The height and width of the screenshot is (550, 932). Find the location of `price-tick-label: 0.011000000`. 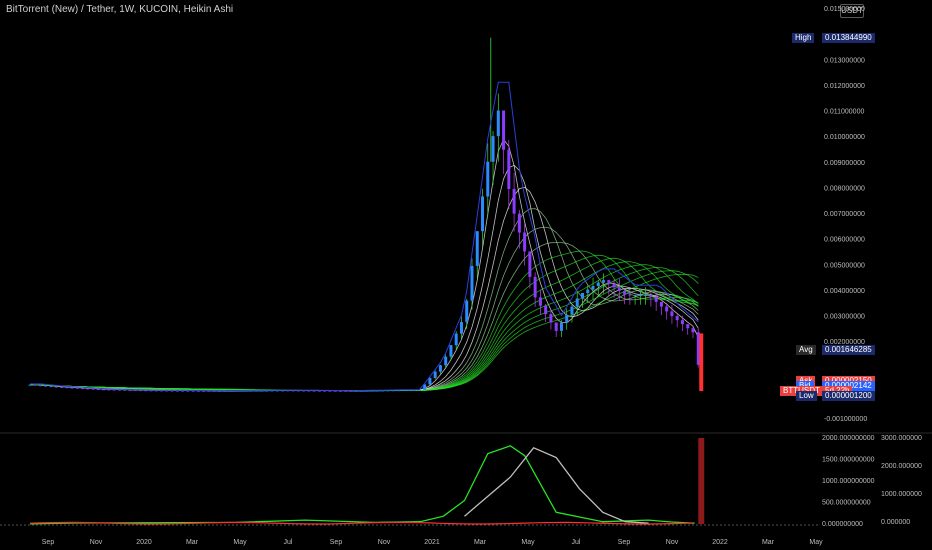

price-tick-label: 0.011000000 is located at coordinates (844, 112).